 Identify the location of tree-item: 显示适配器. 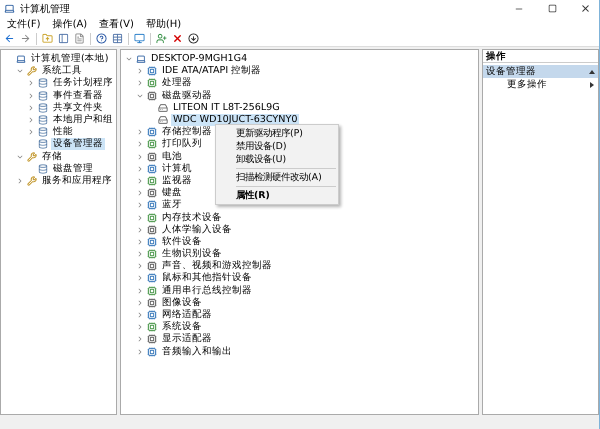
(187, 339).